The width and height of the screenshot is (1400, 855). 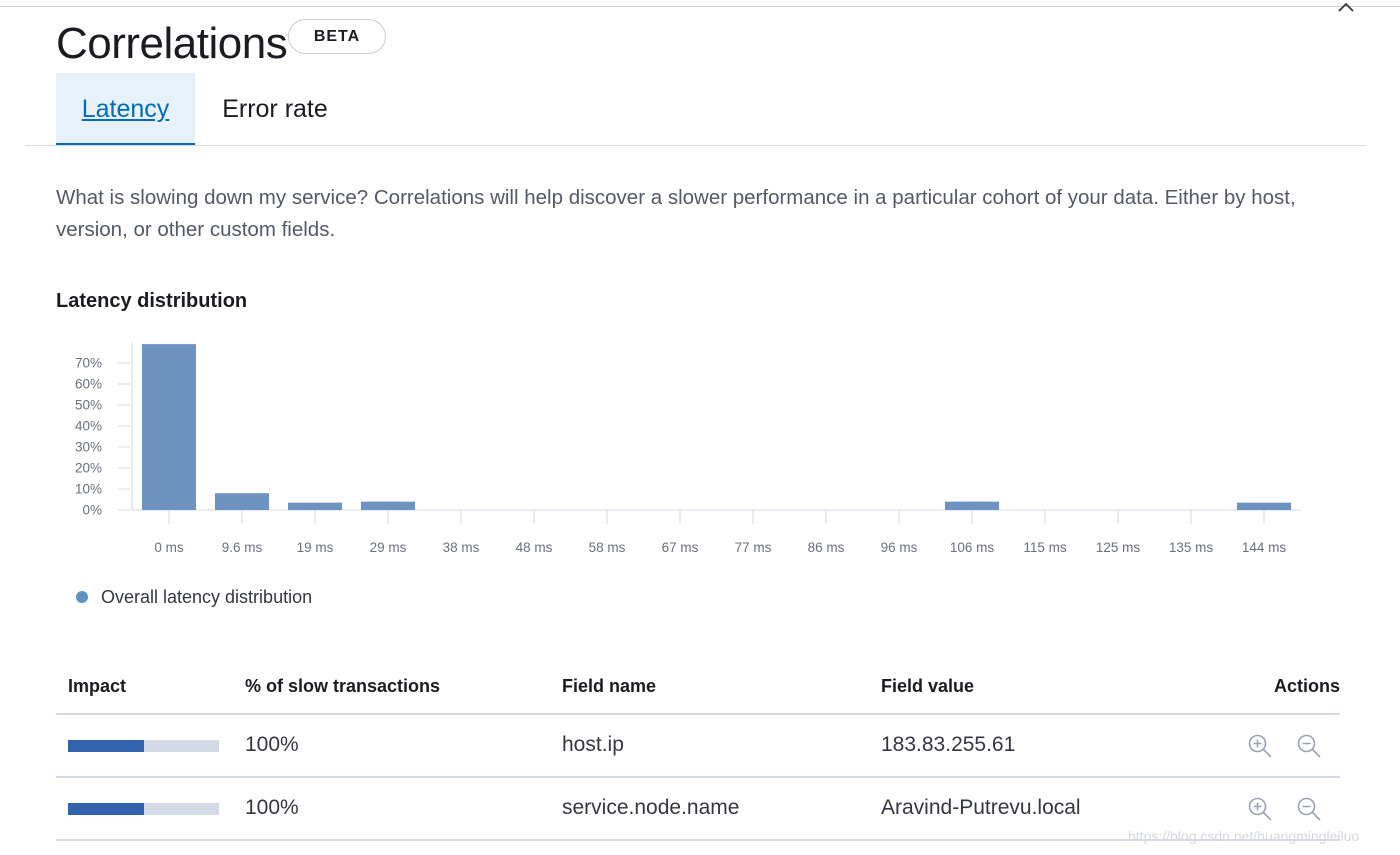 What do you see at coordinates (97, 686) in the screenshot?
I see `header-impact: Impact` at bounding box center [97, 686].